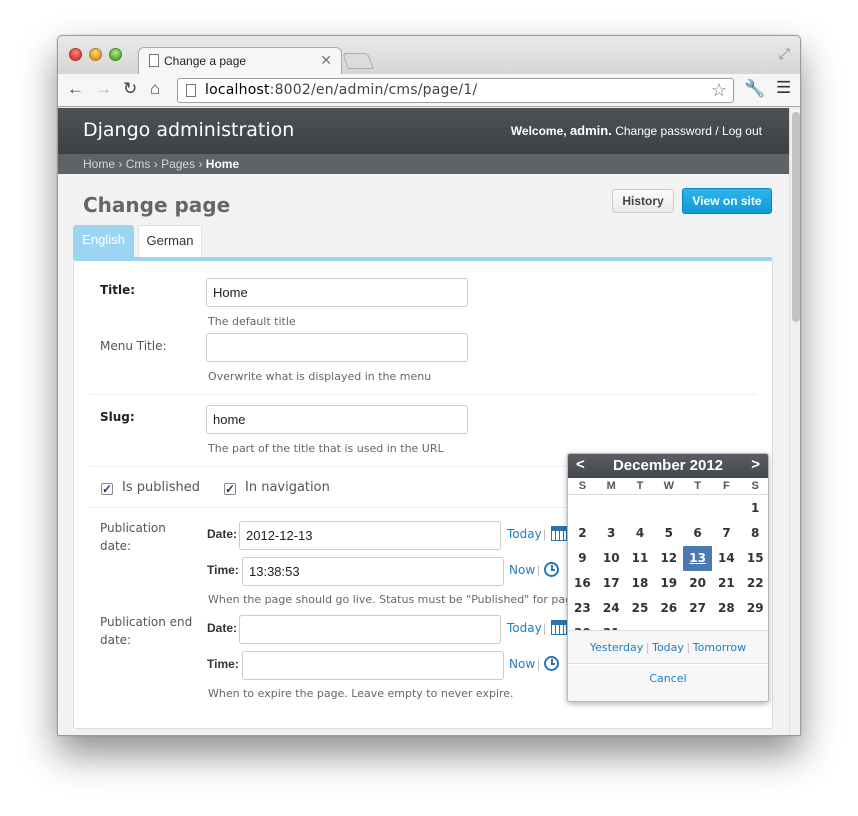  I want to click on calendar-day: 9, so click(582, 558).